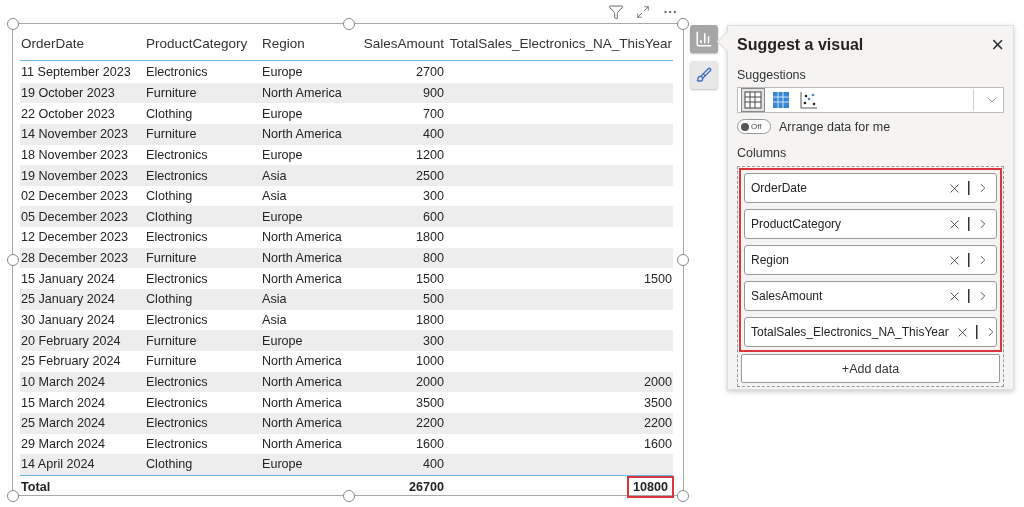 The width and height of the screenshot is (1024, 507). I want to click on suggestions-dropdown, so click(870, 100).